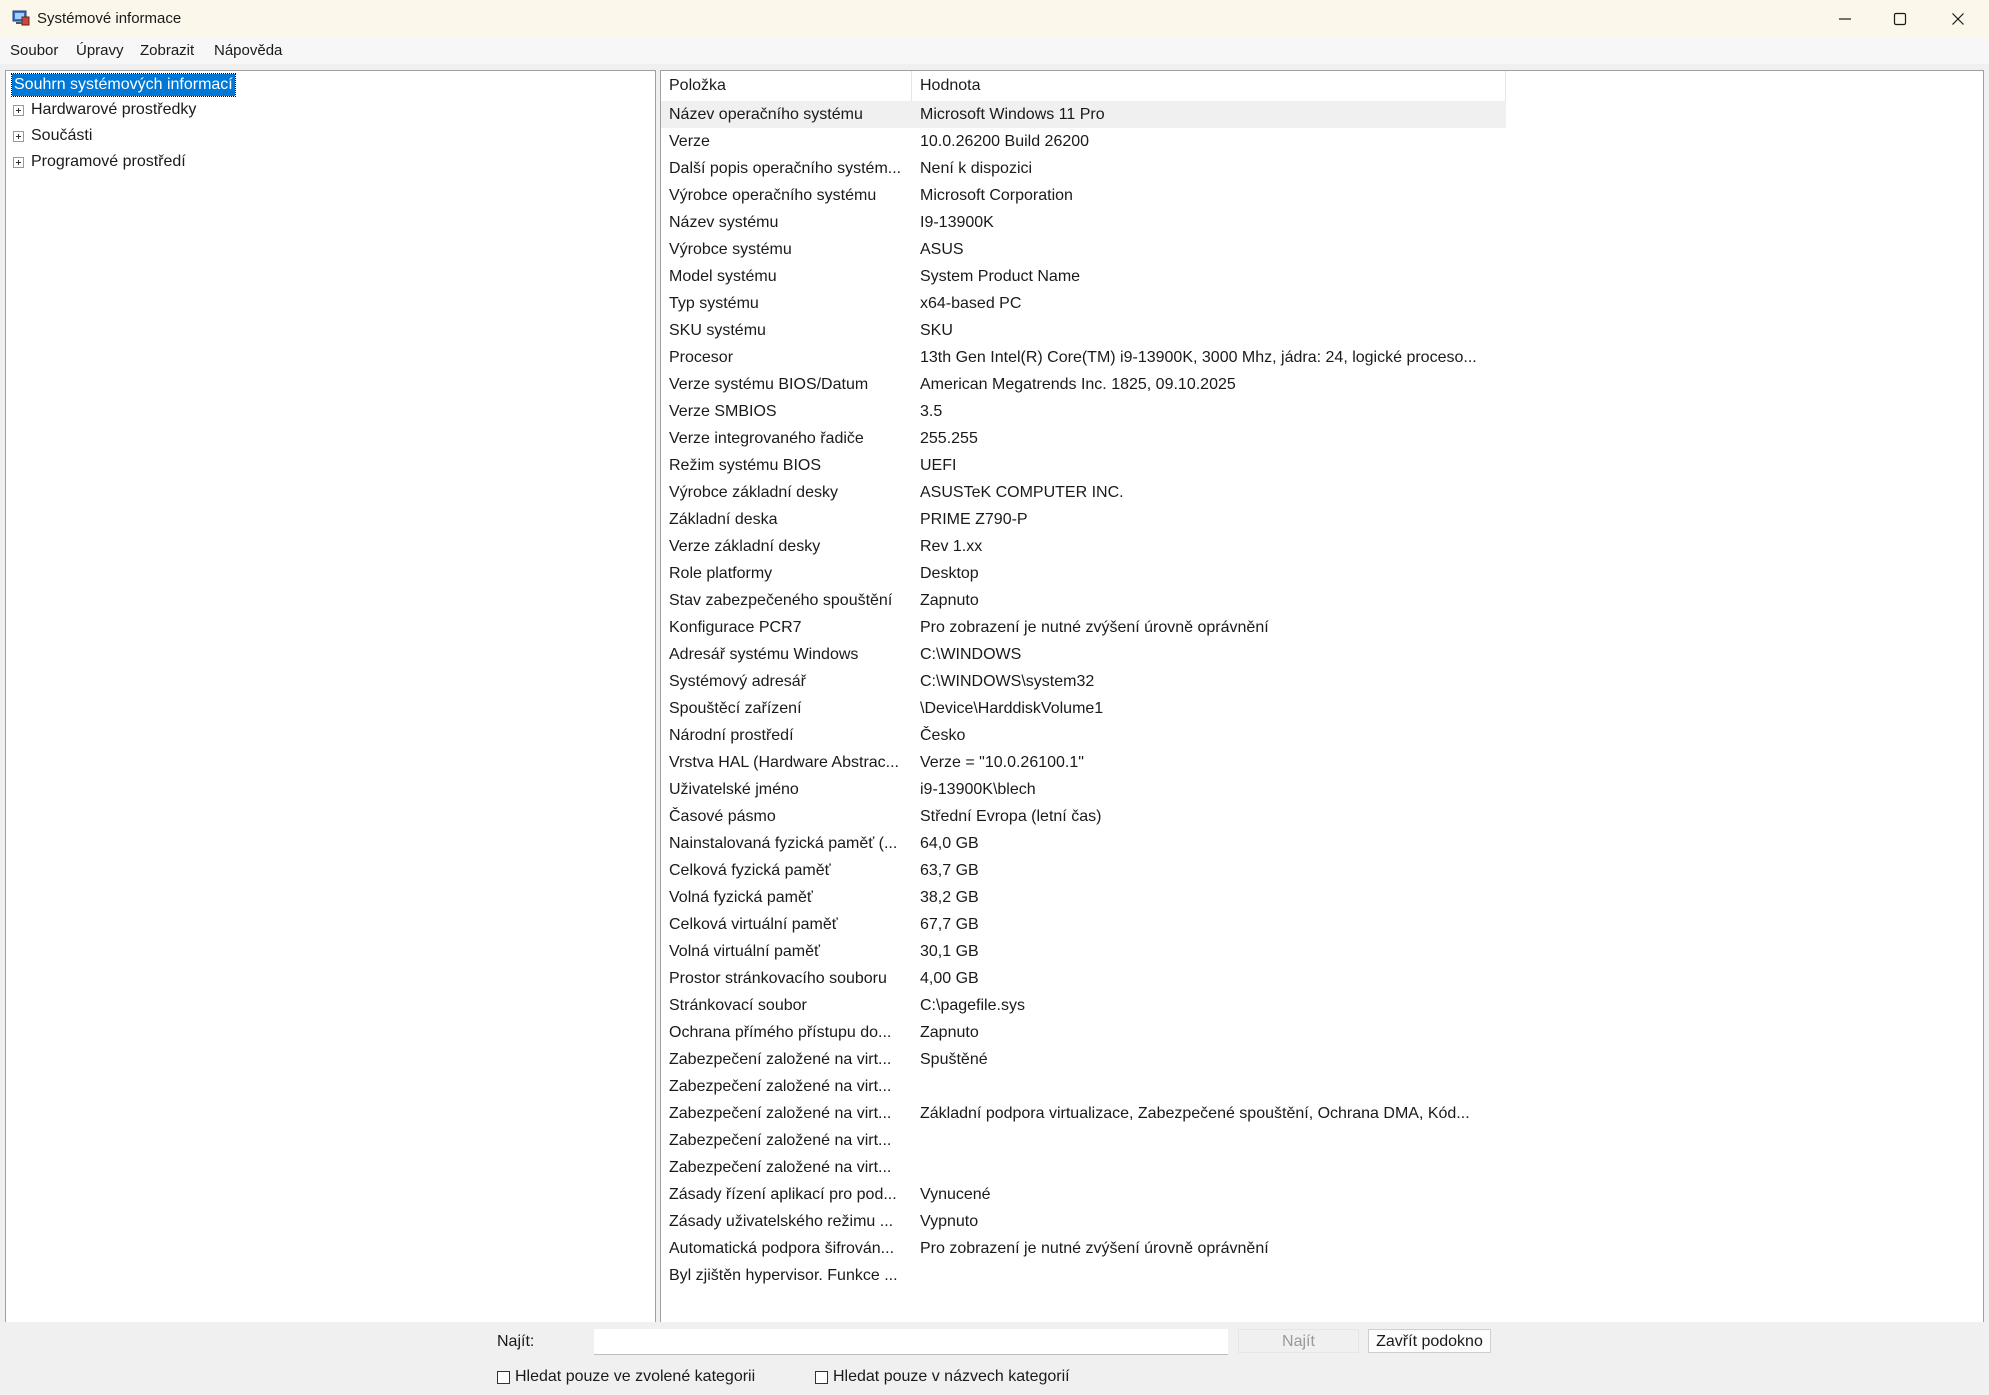  I want to click on table-row: Verze integrovaného řadiče 255.255, so click(1083, 438).